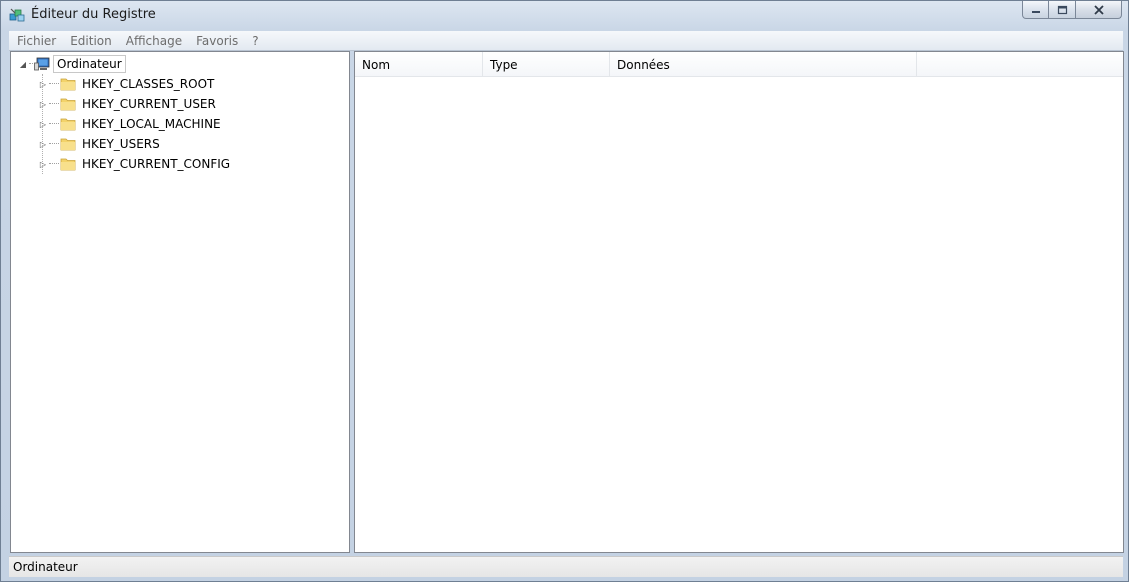 This screenshot has height=582, width=1129. Describe the element at coordinates (419, 64) in the screenshot. I see `column-header-nom: Nom` at that location.